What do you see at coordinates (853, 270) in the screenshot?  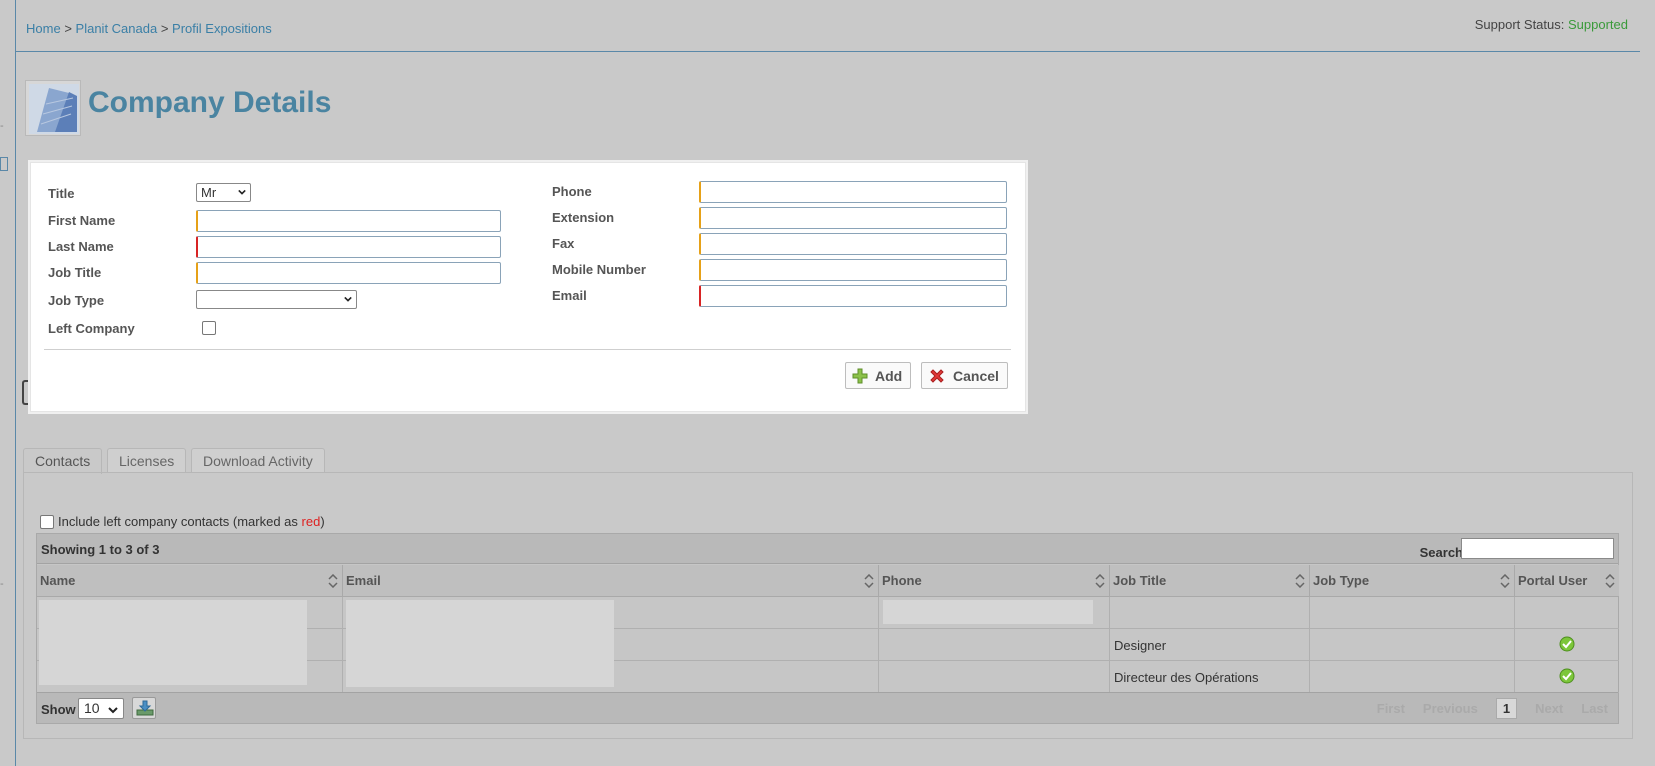 I see `mobile-number-input` at bounding box center [853, 270].